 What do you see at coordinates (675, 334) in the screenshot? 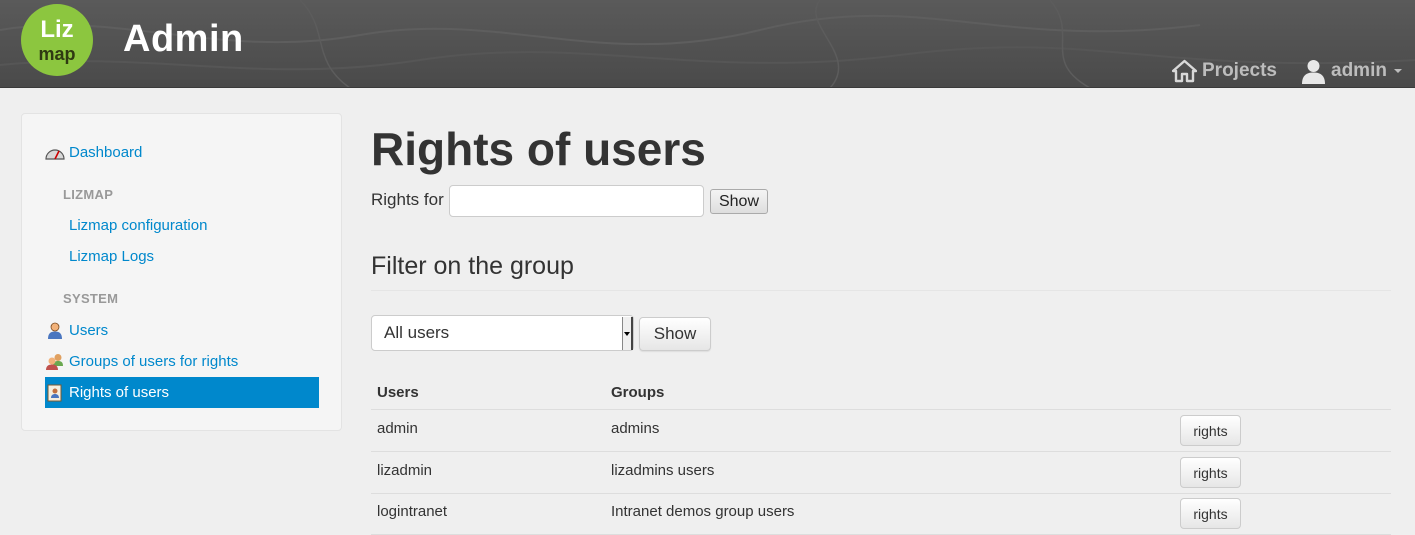
I see `filter-show-button: Show` at bounding box center [675, 334].